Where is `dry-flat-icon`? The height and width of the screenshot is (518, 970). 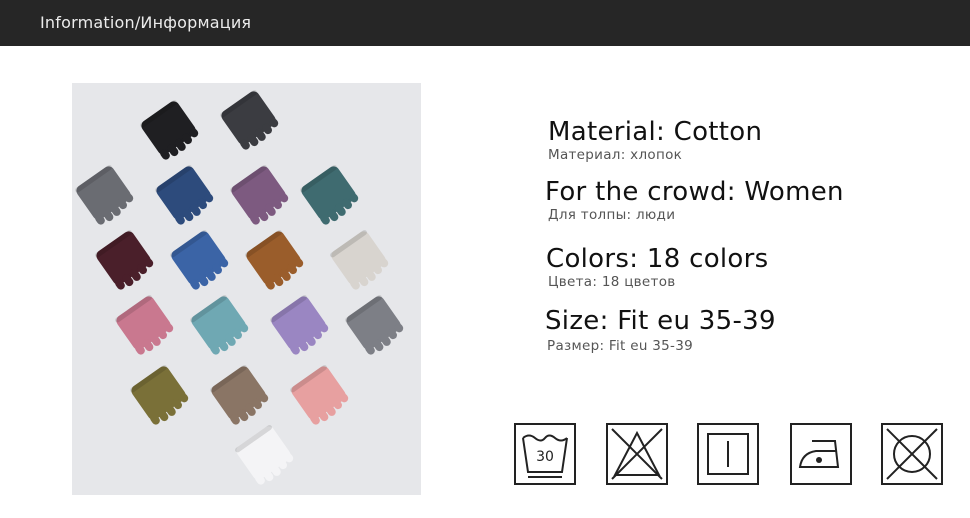 dry-flat-icon is located at coordinates (728, 454).